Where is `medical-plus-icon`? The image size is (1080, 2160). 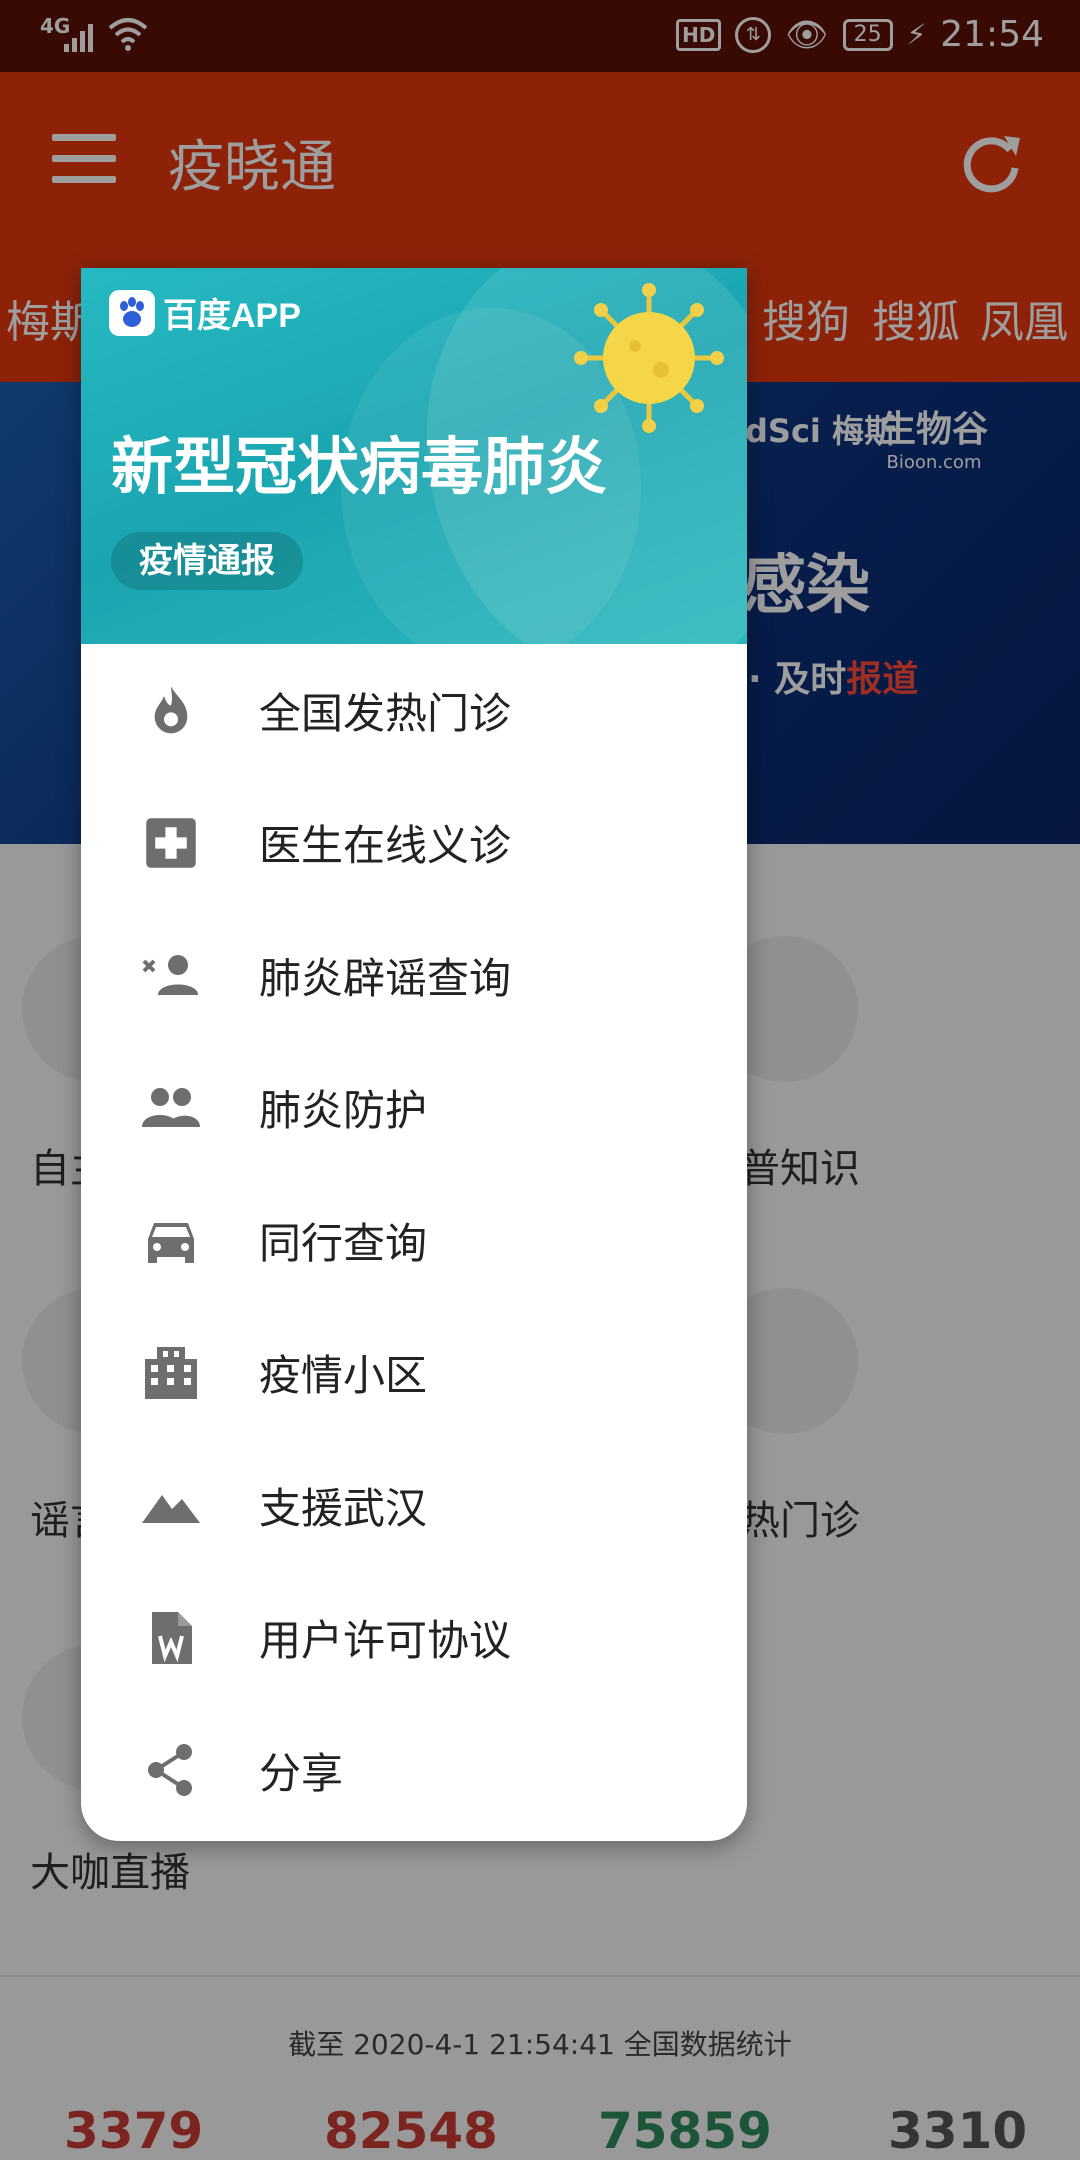
medical-plus-icon is located at coordinates (171, 843).